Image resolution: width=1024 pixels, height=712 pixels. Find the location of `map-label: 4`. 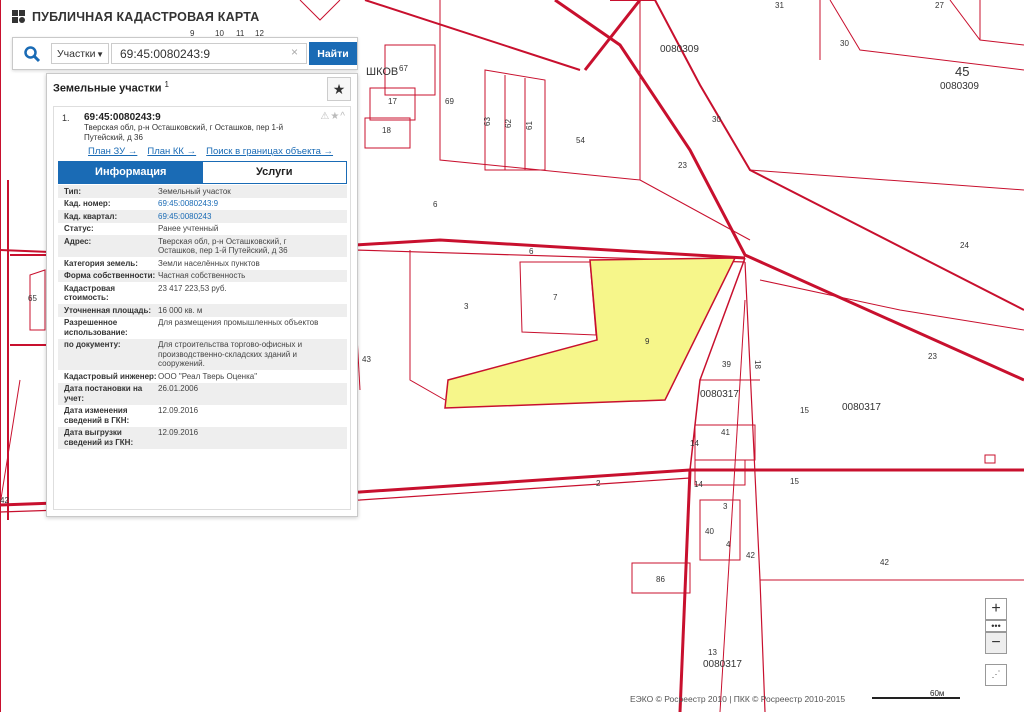

map-label: 4 is located at coordinates (728, 544).